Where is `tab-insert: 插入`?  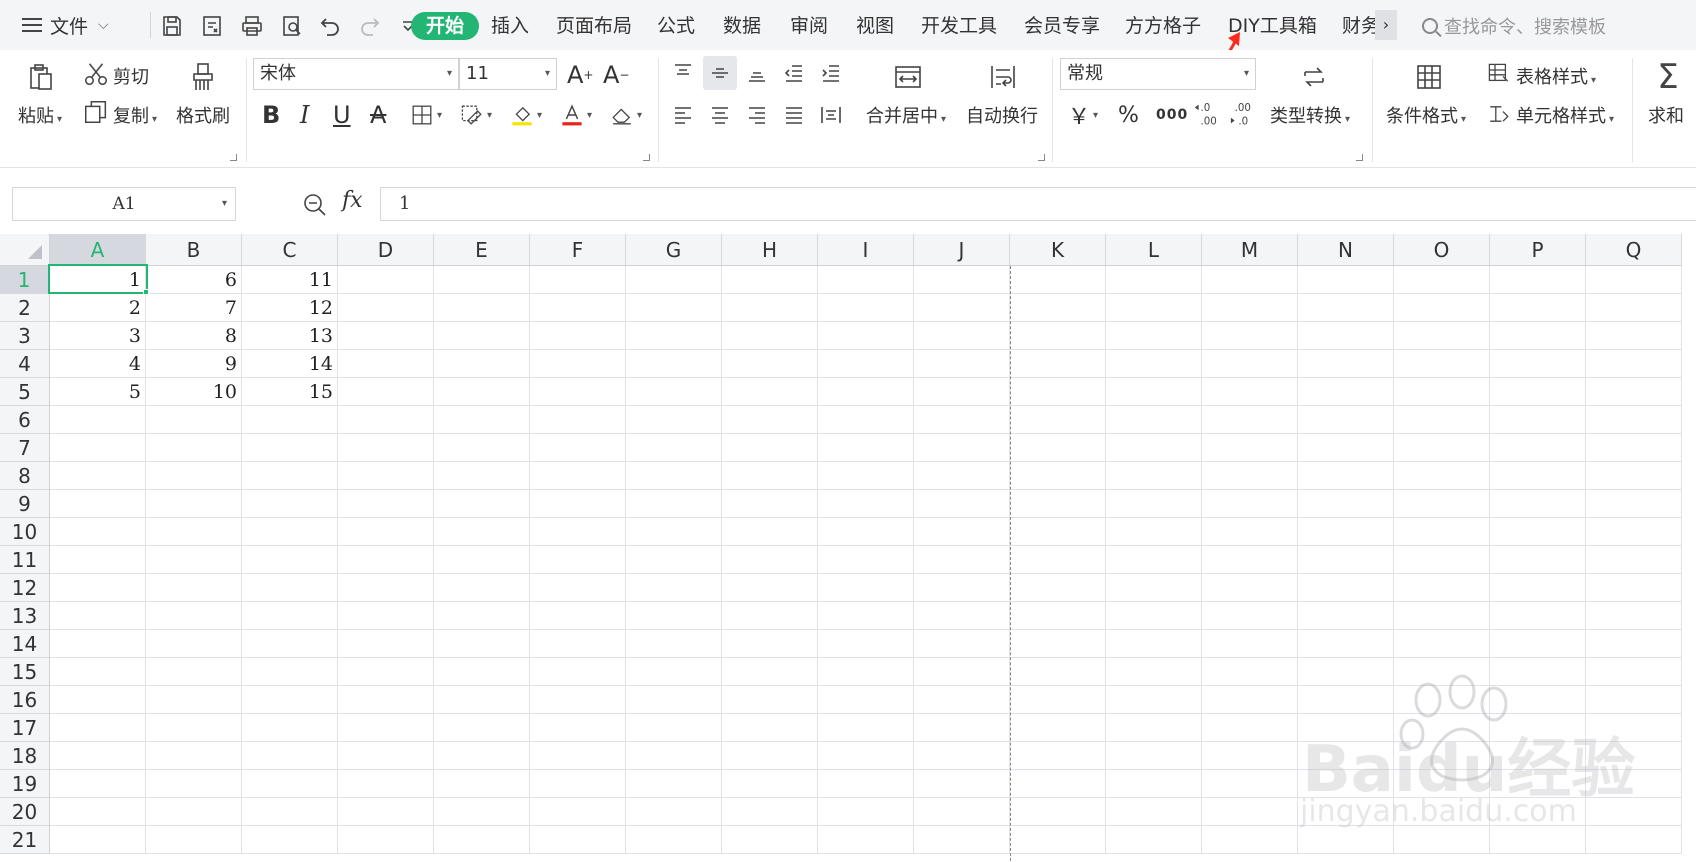 tab-insert: 插入 is located at coordinates (510, 26).